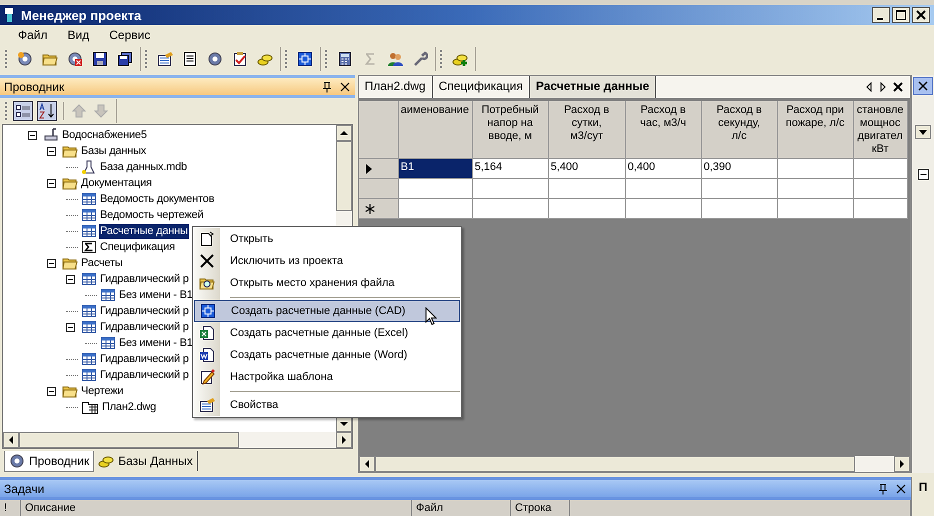 Image resolution: width=934 pixels, height=516 pixels. Describe the element at coordinates (151, 215) in the screenshot. I see `tree-item: Ведомость чертежей` at that location.